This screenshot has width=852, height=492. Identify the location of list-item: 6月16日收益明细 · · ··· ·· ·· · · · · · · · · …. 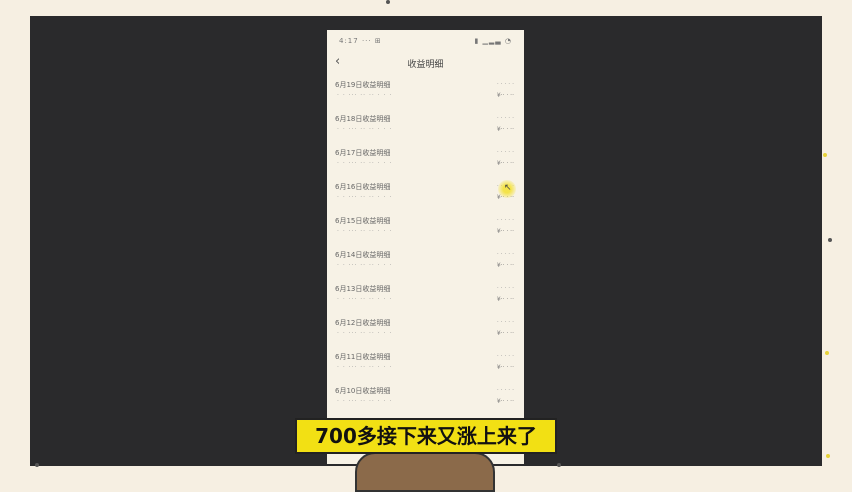
(425, 195).